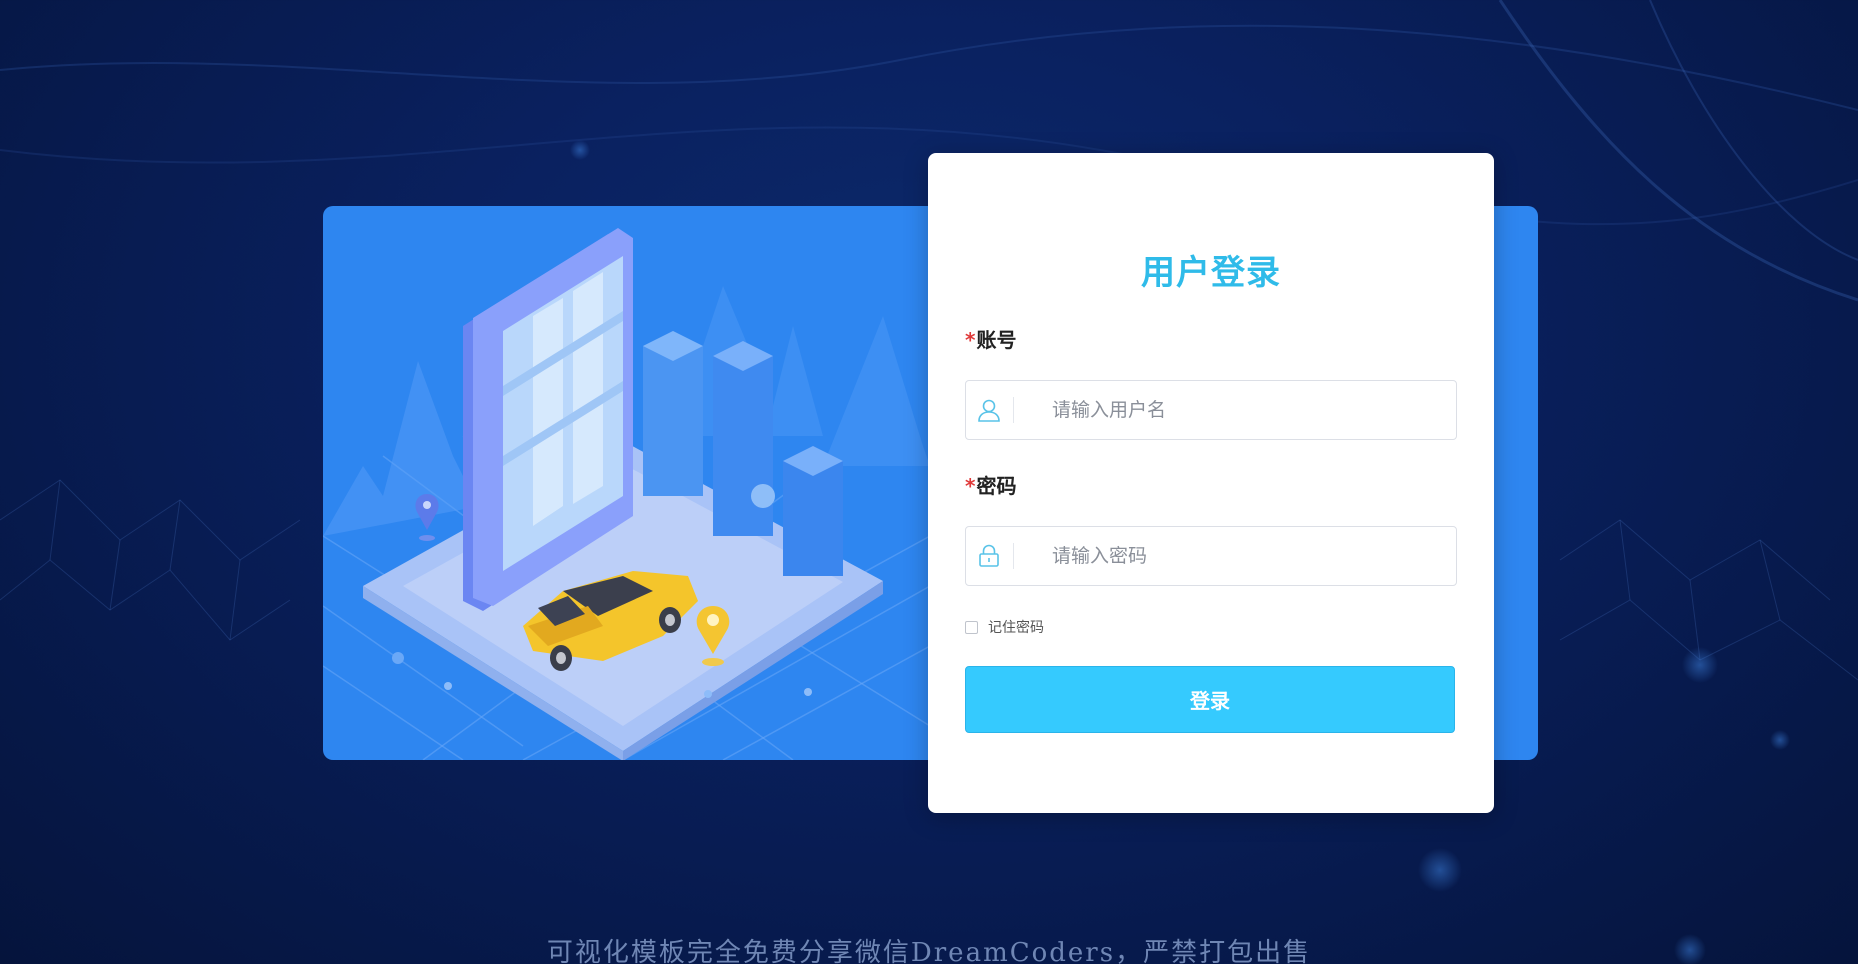 The image size is (1858, 964). What do you see at coordinates (1247, 556) in the screenshot?
I see `password-input` at bounding box center [1247, 556].